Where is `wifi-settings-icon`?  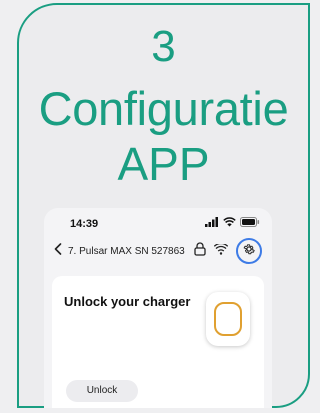 wifi-settings-icon is located at coordinates (221, 251).